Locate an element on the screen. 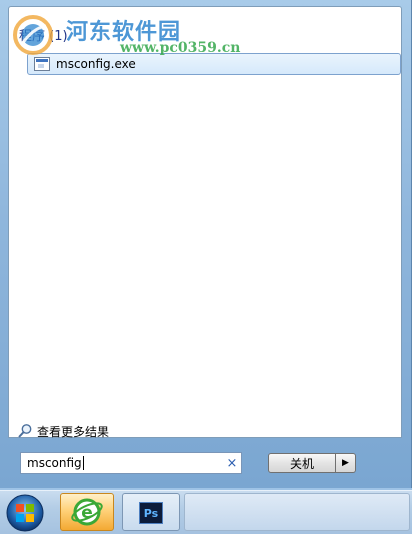  see-more-results-link: 查看更多结果 is located at coordinates (63, 431).